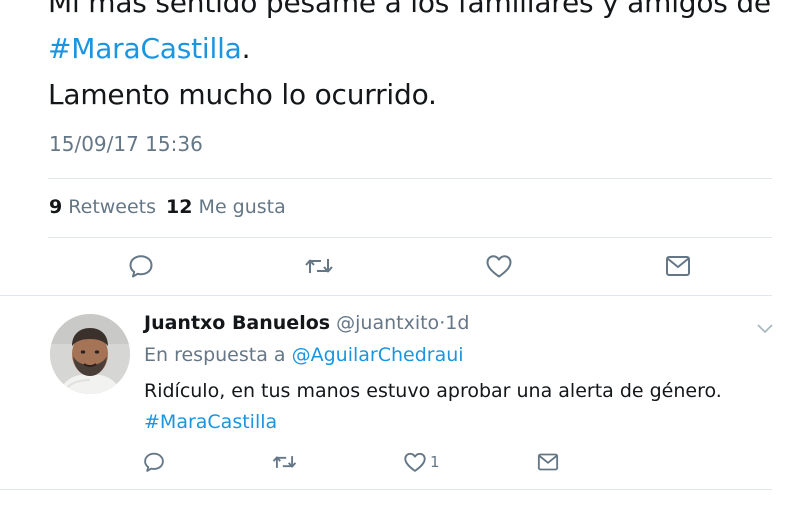 Image resolution: width=800 pixels, height=505 pixels. I want to click on tweet-text-line-2: #MaraCastilla., so click(418, 49).